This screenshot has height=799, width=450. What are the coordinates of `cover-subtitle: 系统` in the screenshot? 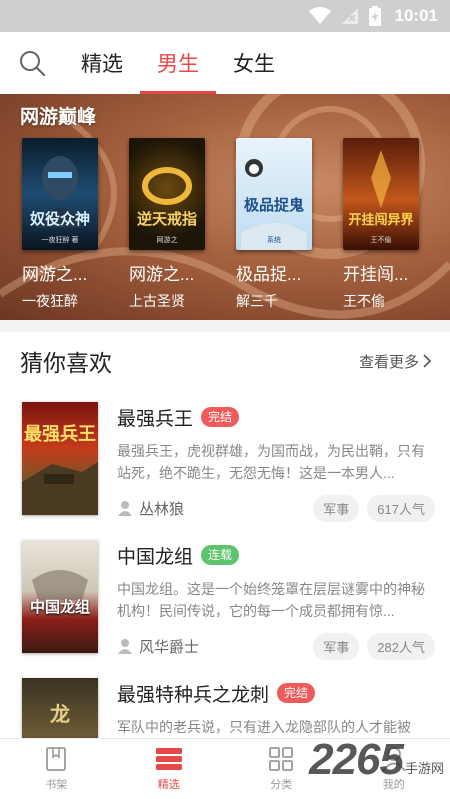 It's located at (274, 240).